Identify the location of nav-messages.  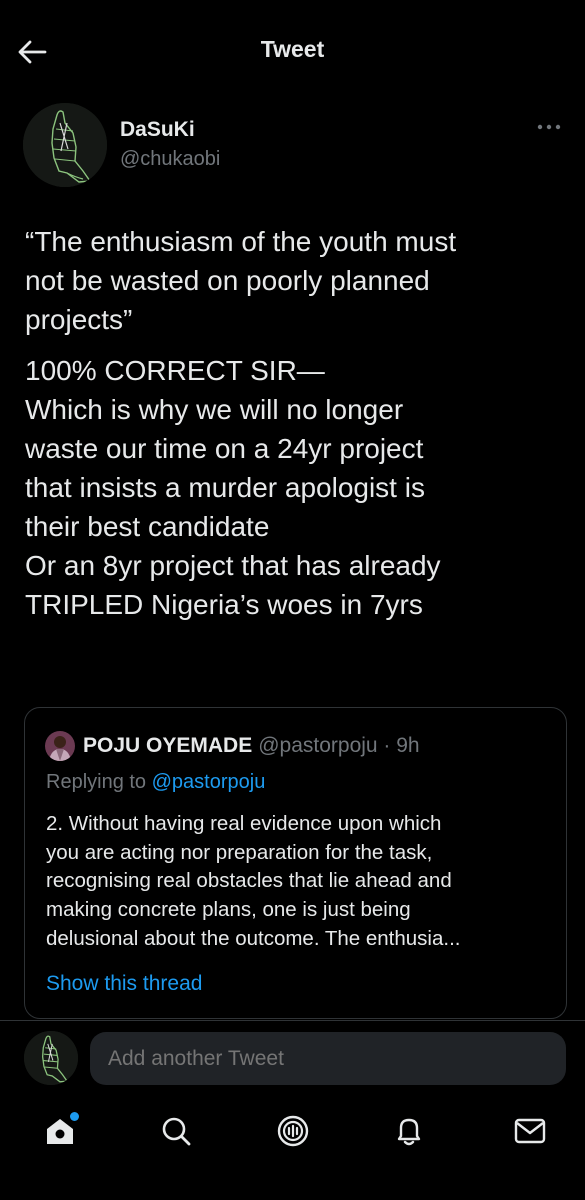
(530, 1131).